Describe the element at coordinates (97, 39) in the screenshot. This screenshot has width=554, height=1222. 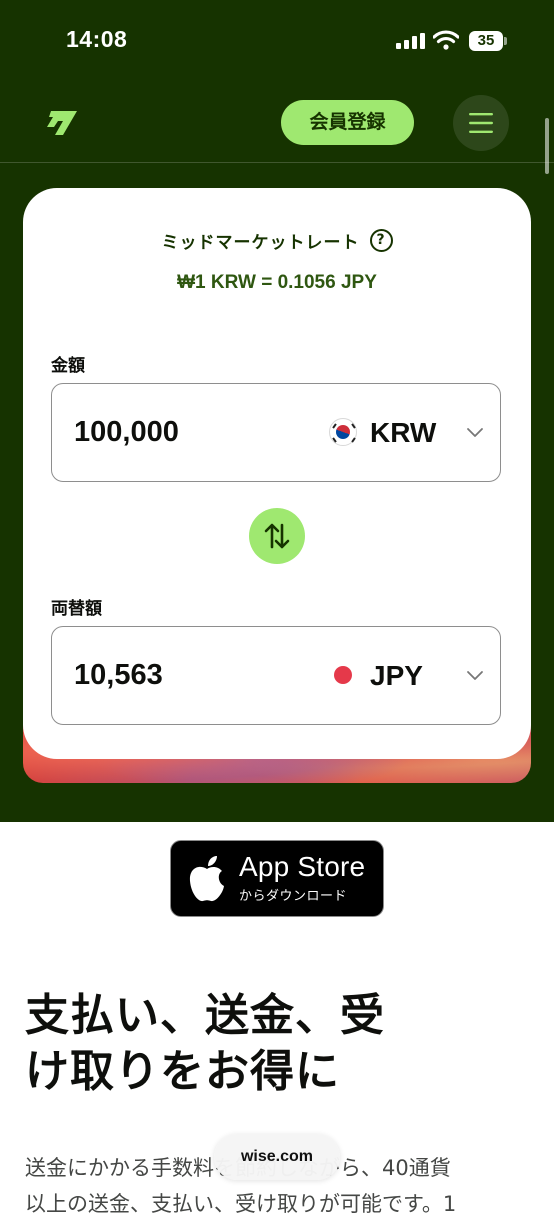
I see `status-time: 14:08` at that location.